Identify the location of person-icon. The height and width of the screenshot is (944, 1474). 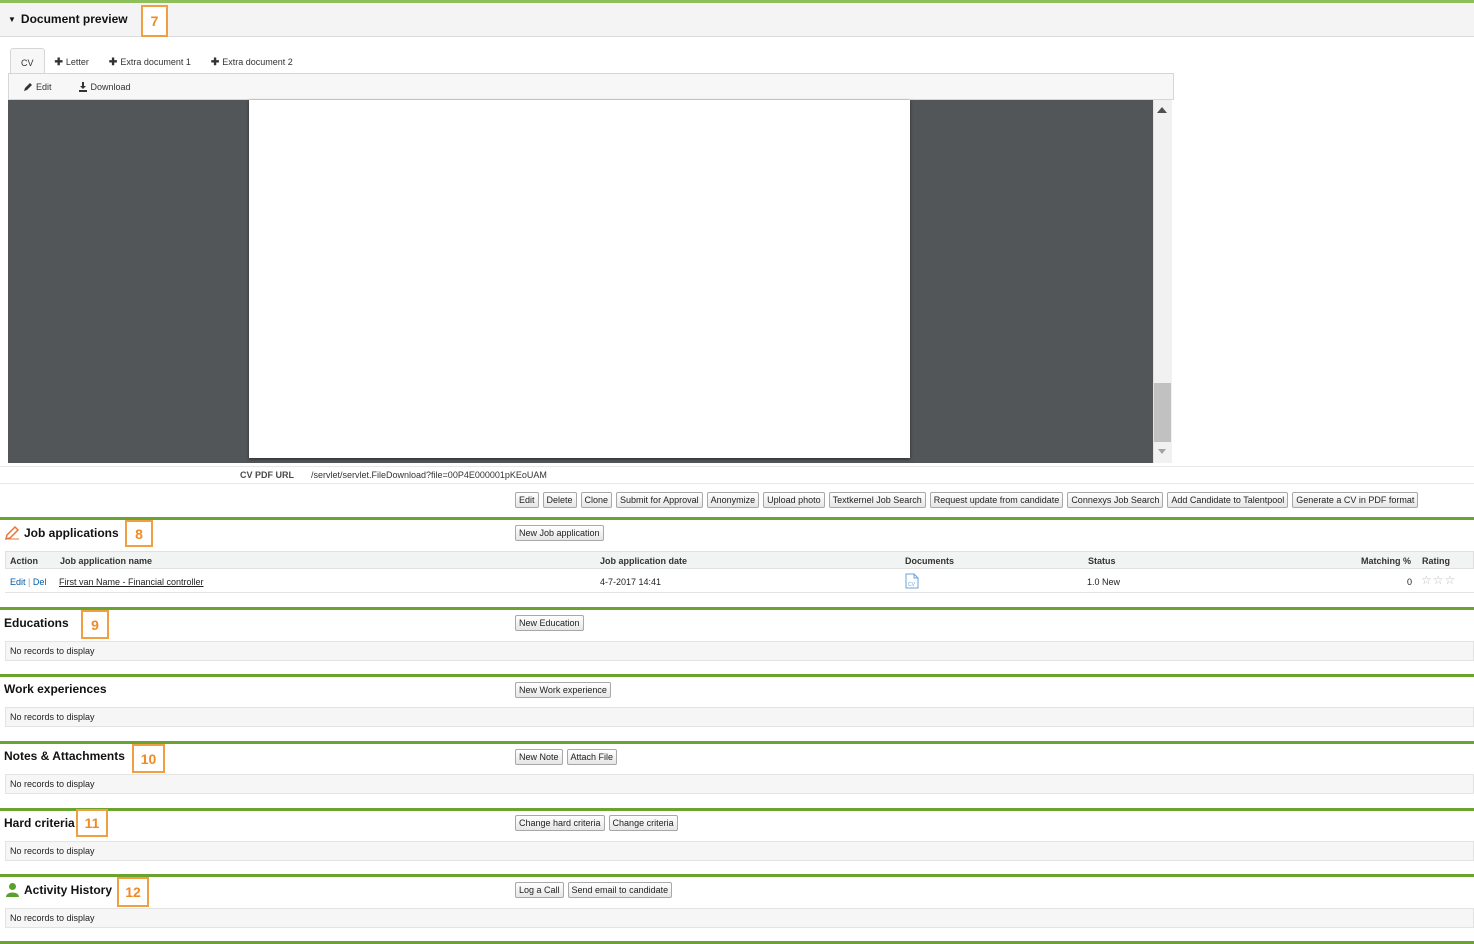
(12, 890).